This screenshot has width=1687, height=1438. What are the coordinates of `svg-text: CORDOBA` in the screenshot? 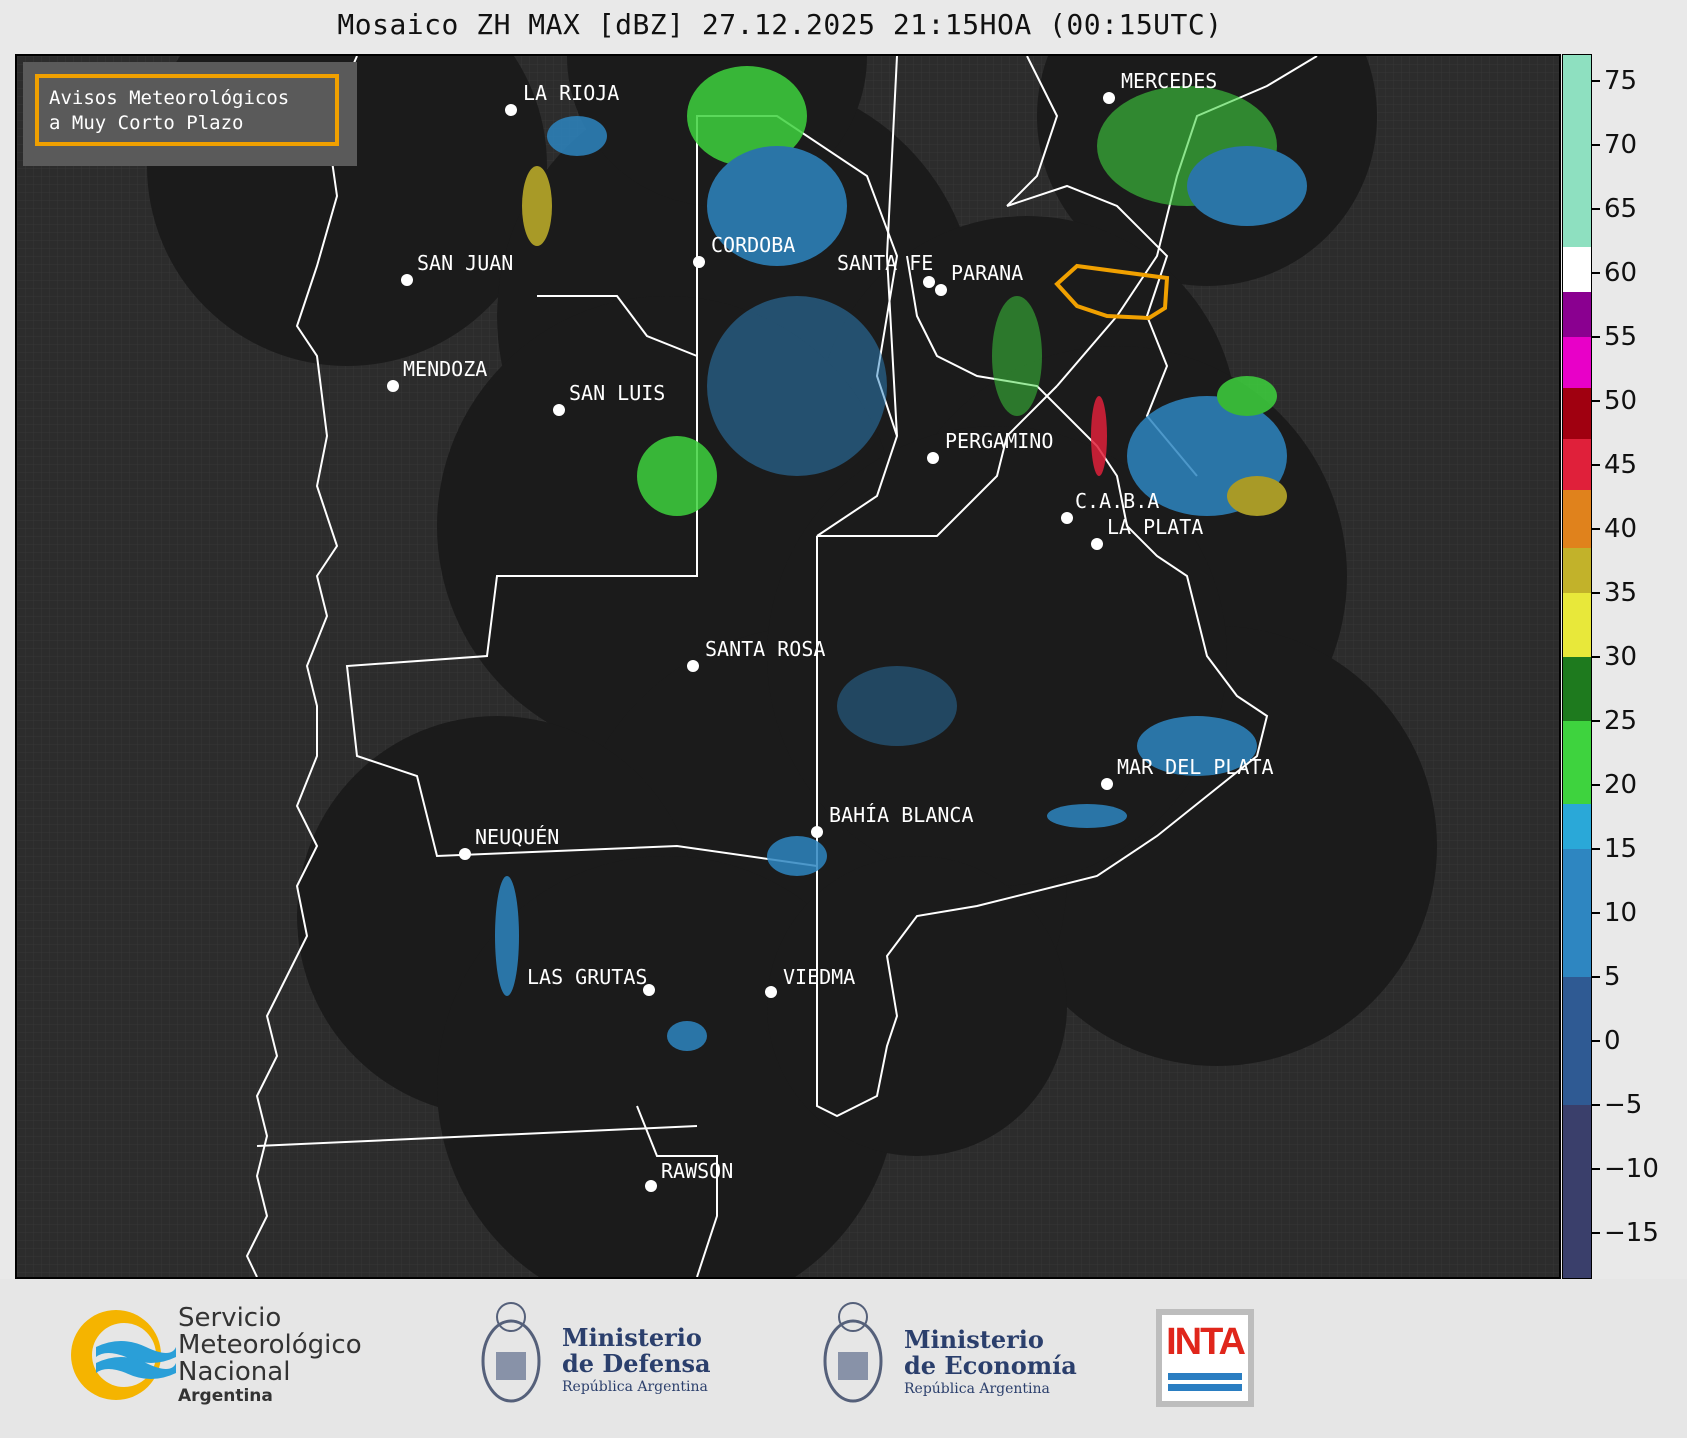 It's located at (753, 245).